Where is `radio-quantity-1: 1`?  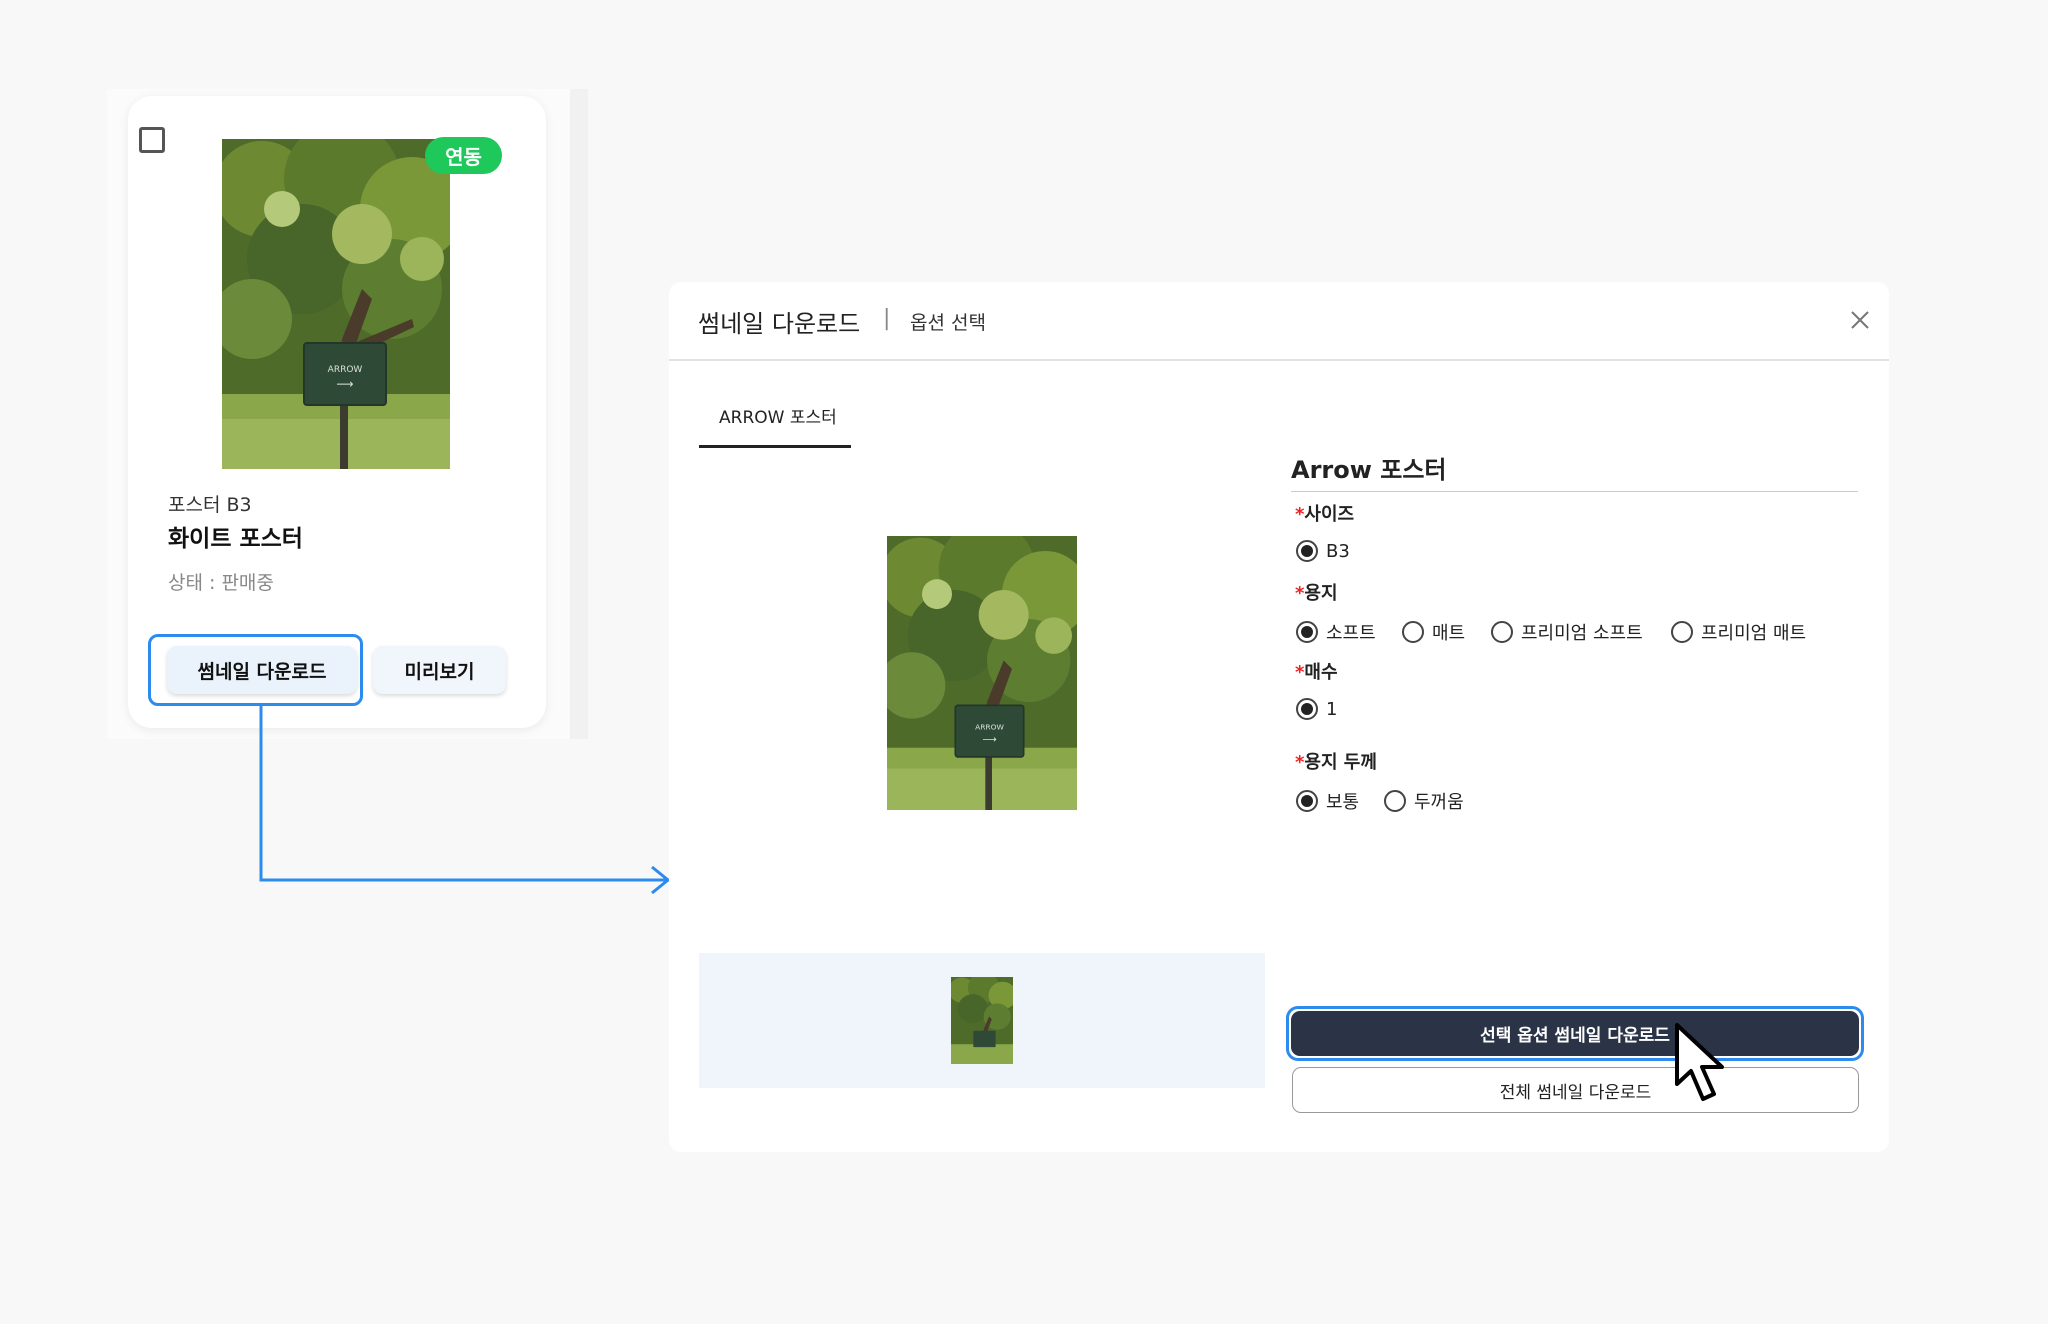 radio-quantity-1: 1 is located at coordinates (1316, 709).